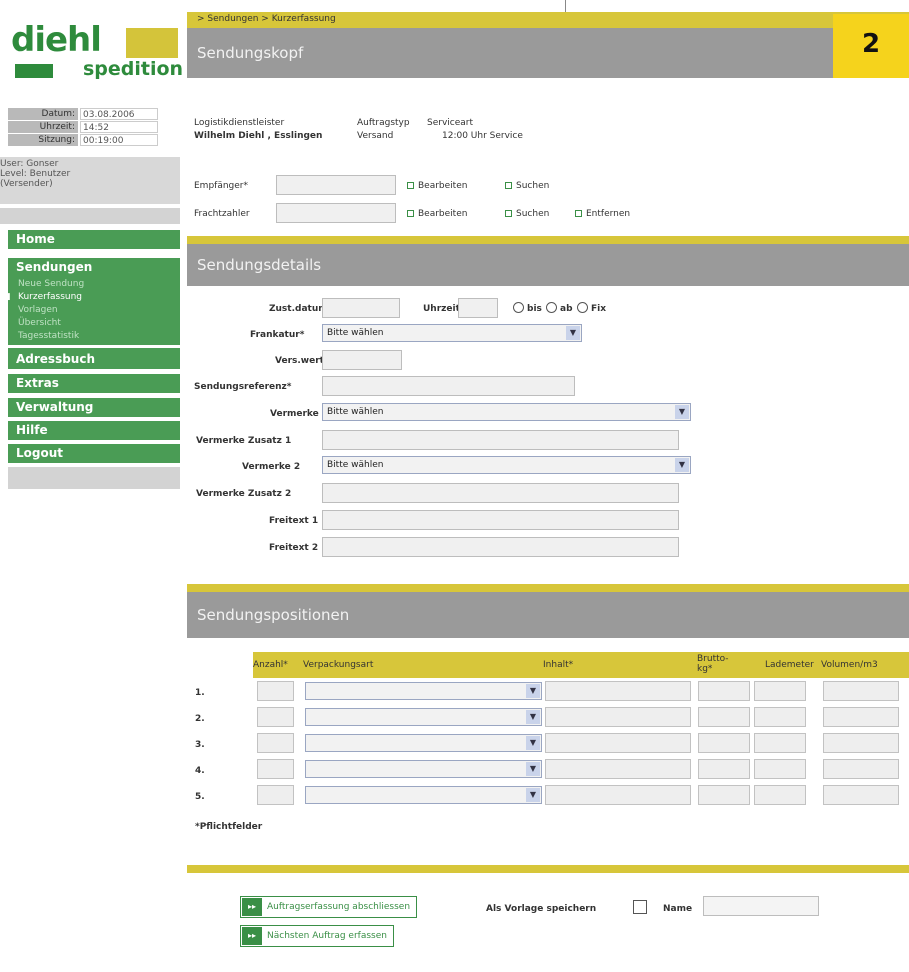 The height and width of the screenshot is (972, 909). What do you see at coordinates (229, 827) in the screenshot?
I see `pflichtfelder-note: *Pflichtfelder` at bounding box center [229, 827].